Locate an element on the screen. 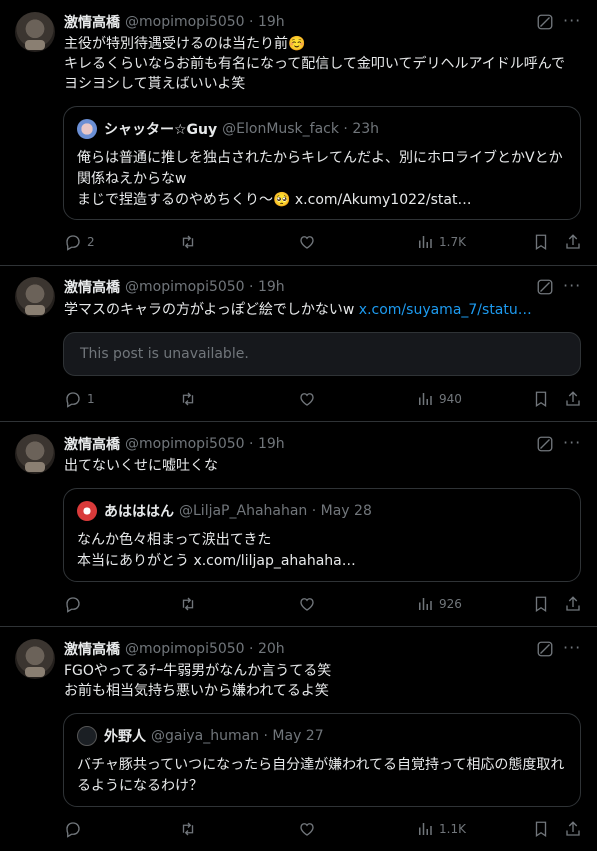  views-button: 1.1K is located at coordinates (441, 829).